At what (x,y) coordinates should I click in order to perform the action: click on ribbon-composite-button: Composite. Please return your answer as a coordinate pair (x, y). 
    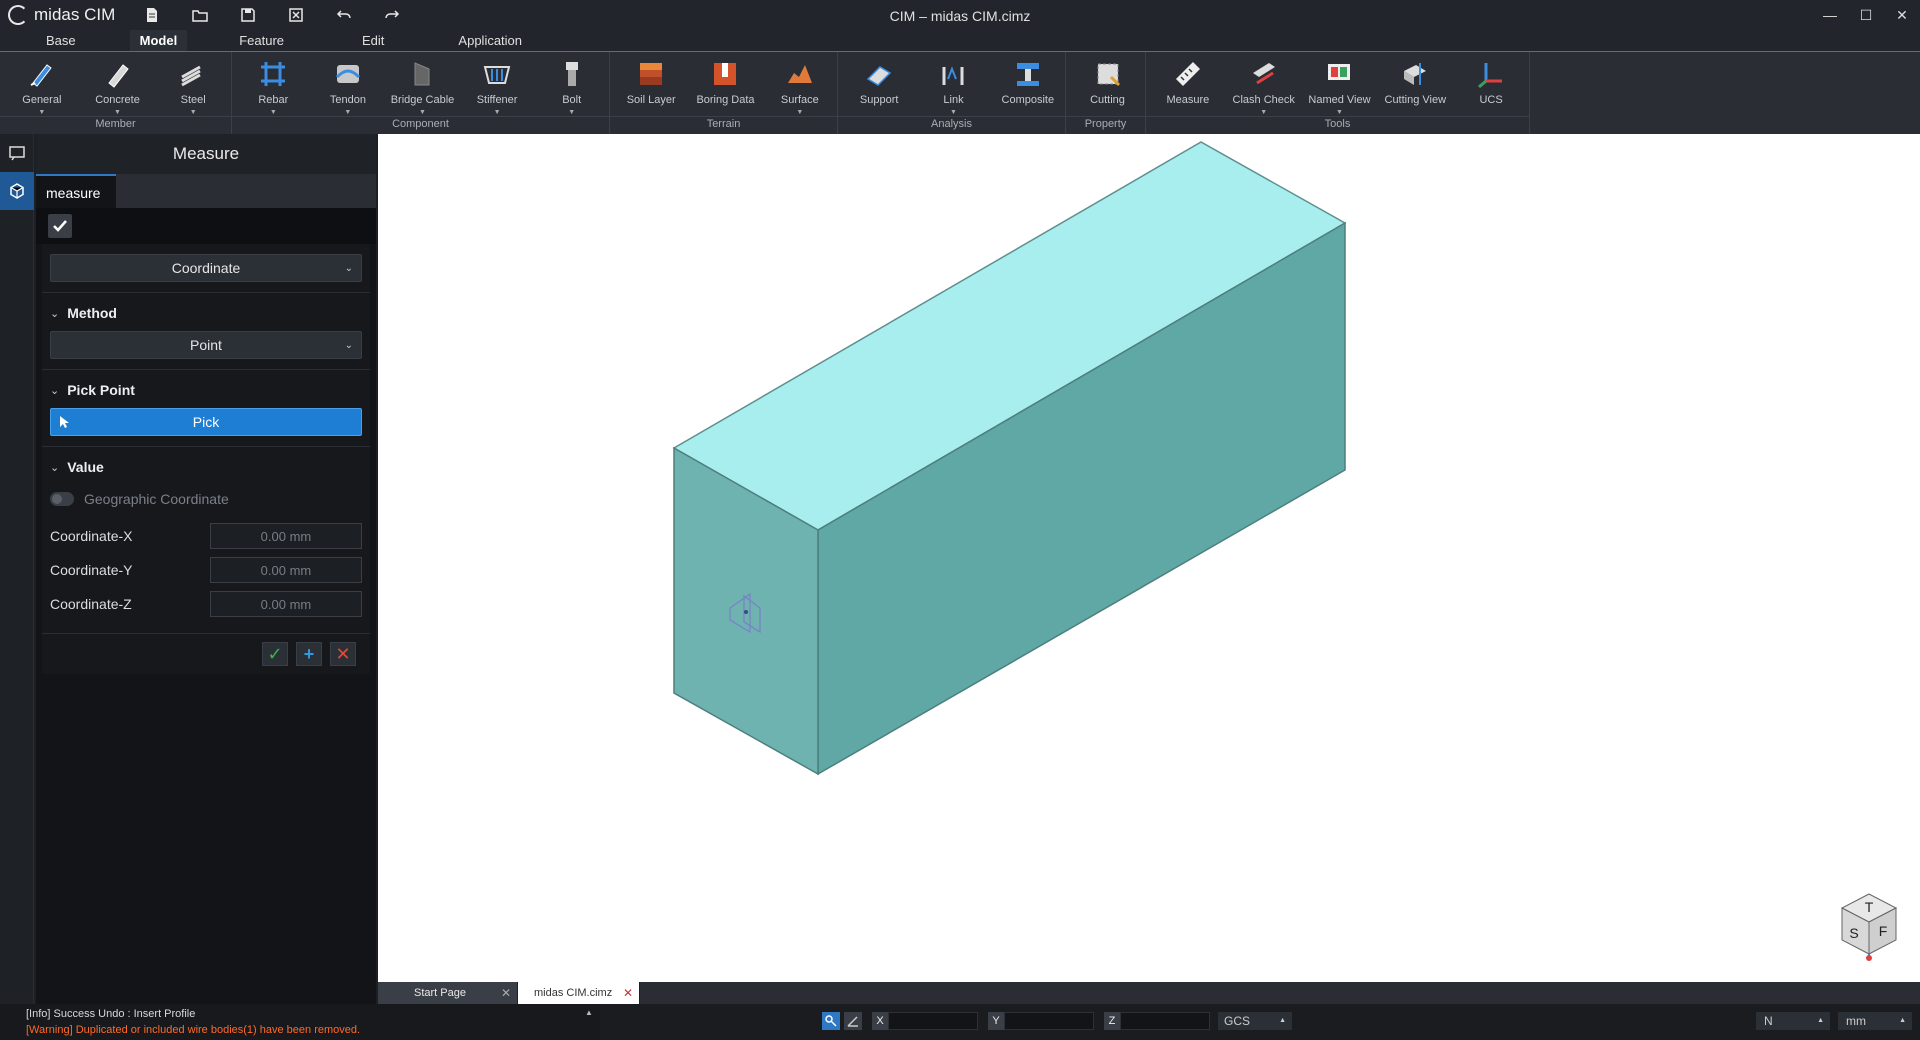
    Looking at the image, I should click on (1028, 84).